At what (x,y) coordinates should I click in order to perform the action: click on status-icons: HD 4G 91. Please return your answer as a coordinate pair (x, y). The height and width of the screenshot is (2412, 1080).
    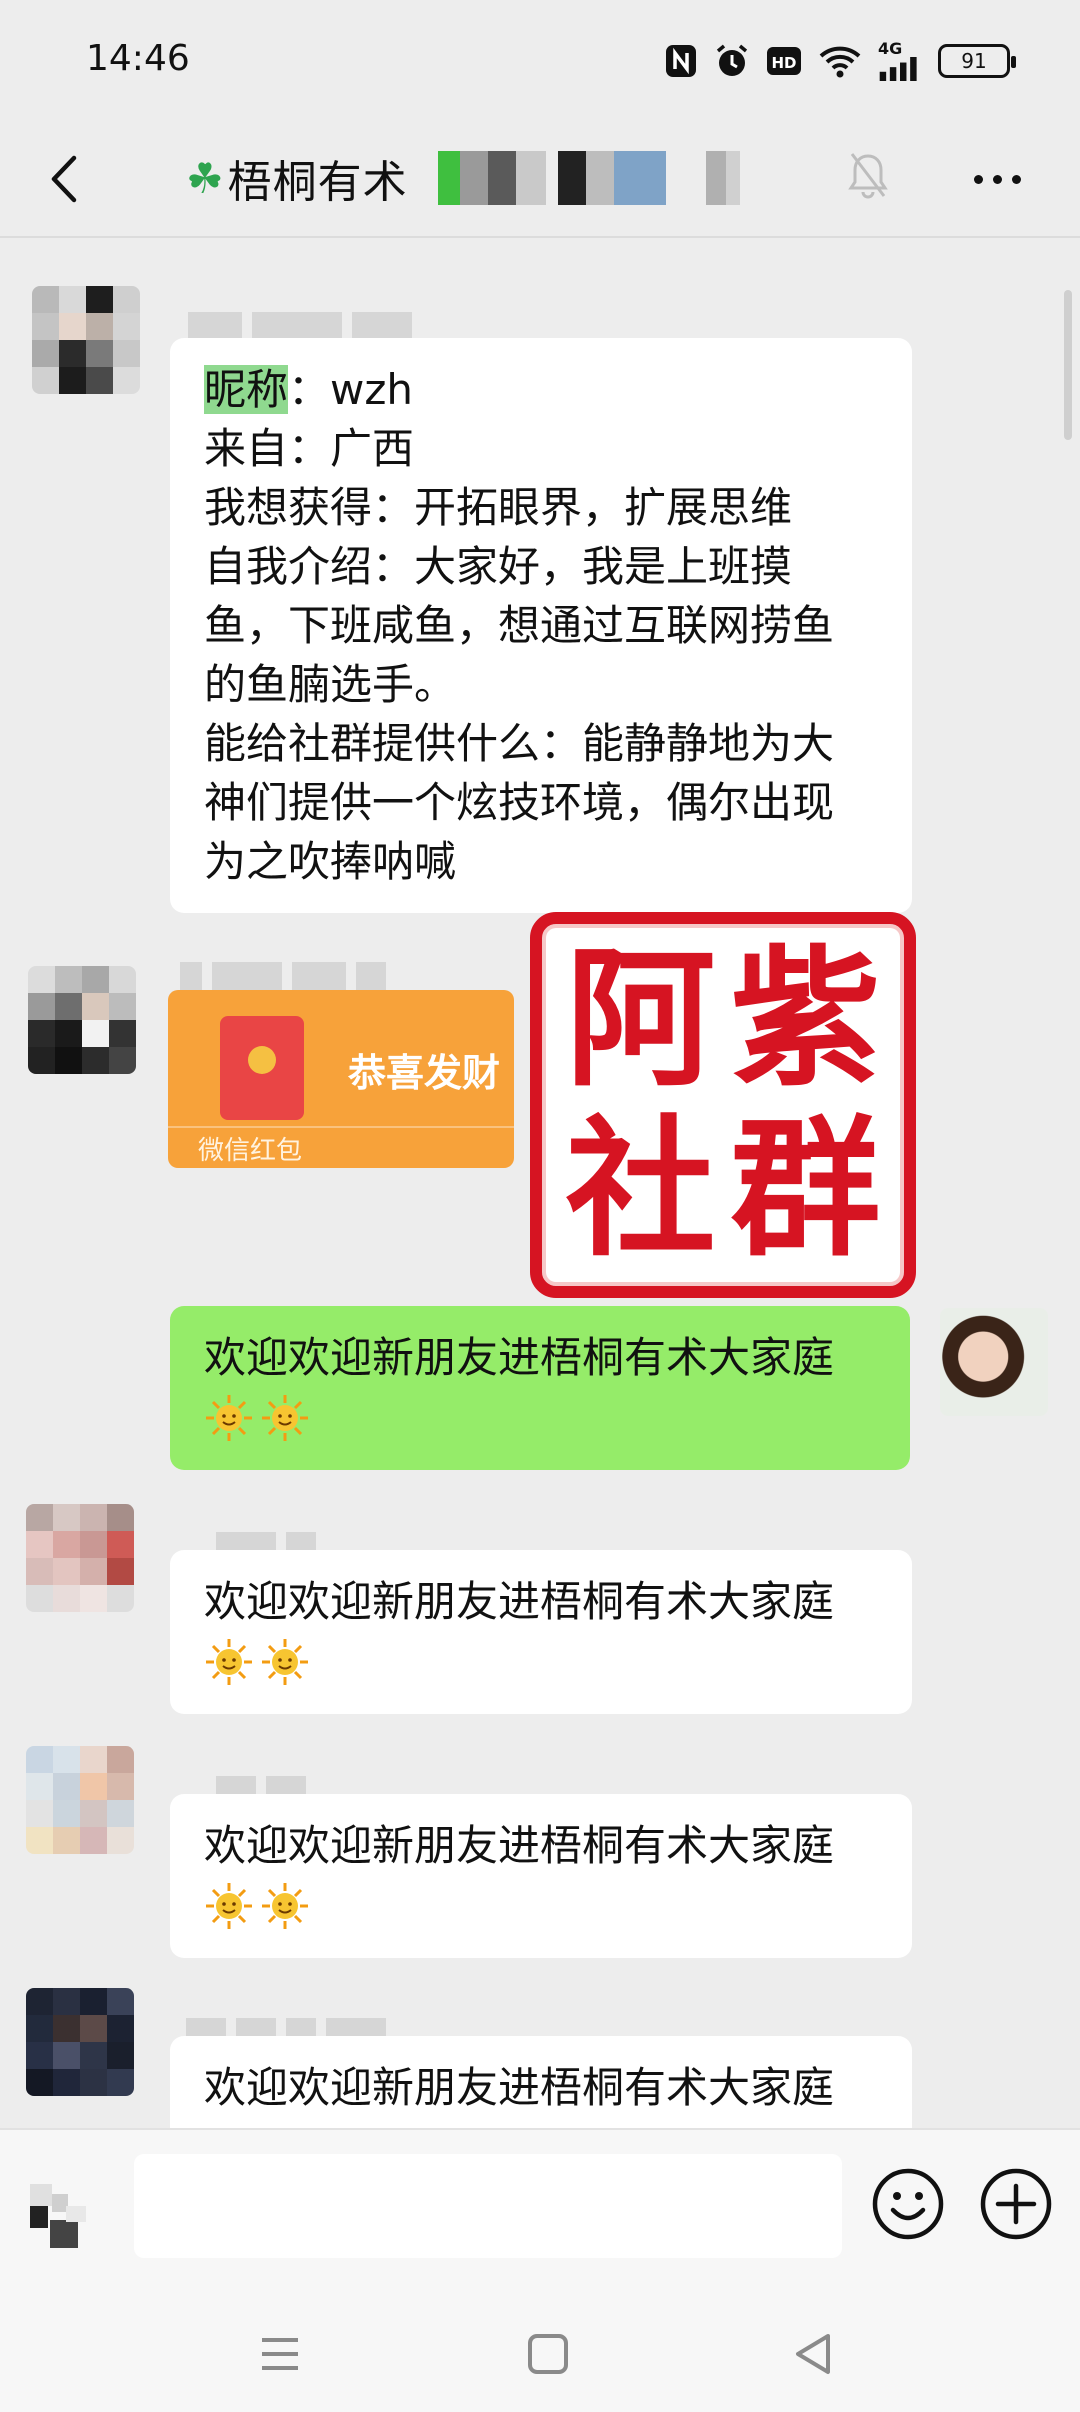
    Looking at the image, I should click on (840, 61).